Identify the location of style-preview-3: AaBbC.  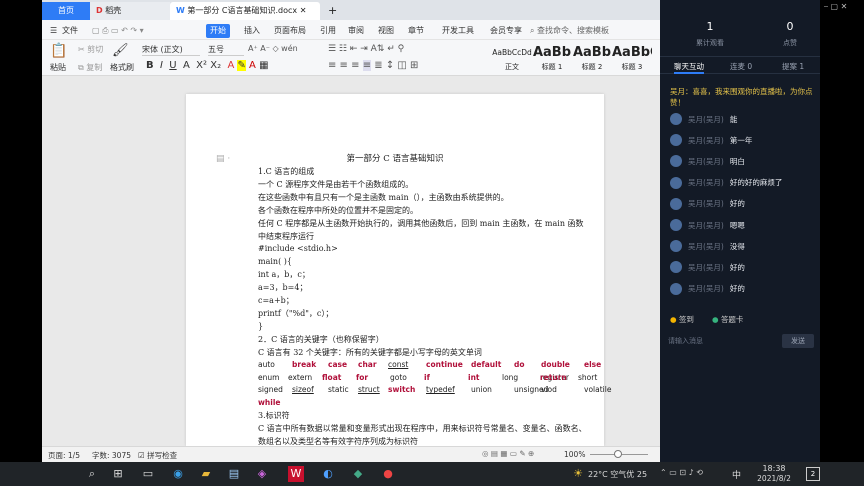
(632, 52).